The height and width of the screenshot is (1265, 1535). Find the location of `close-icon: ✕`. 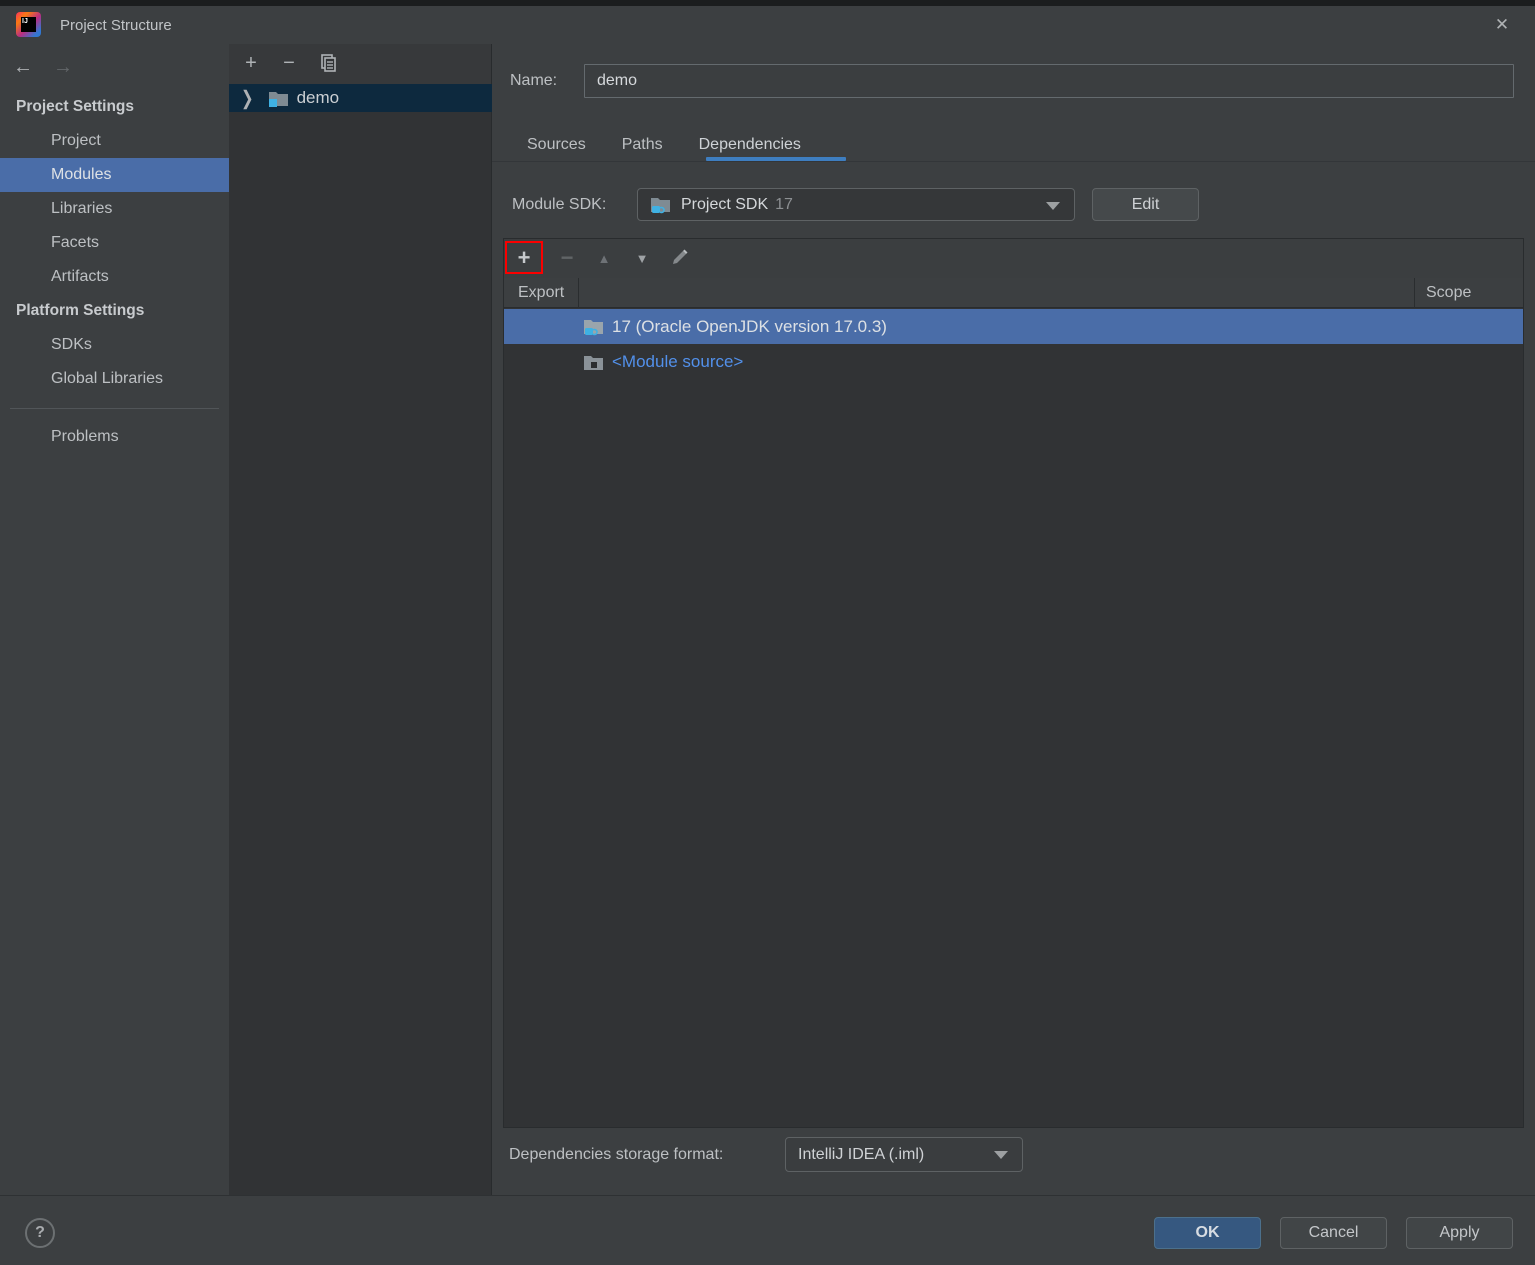

close-icon: ✕ is located at coordinates (1502, 25).